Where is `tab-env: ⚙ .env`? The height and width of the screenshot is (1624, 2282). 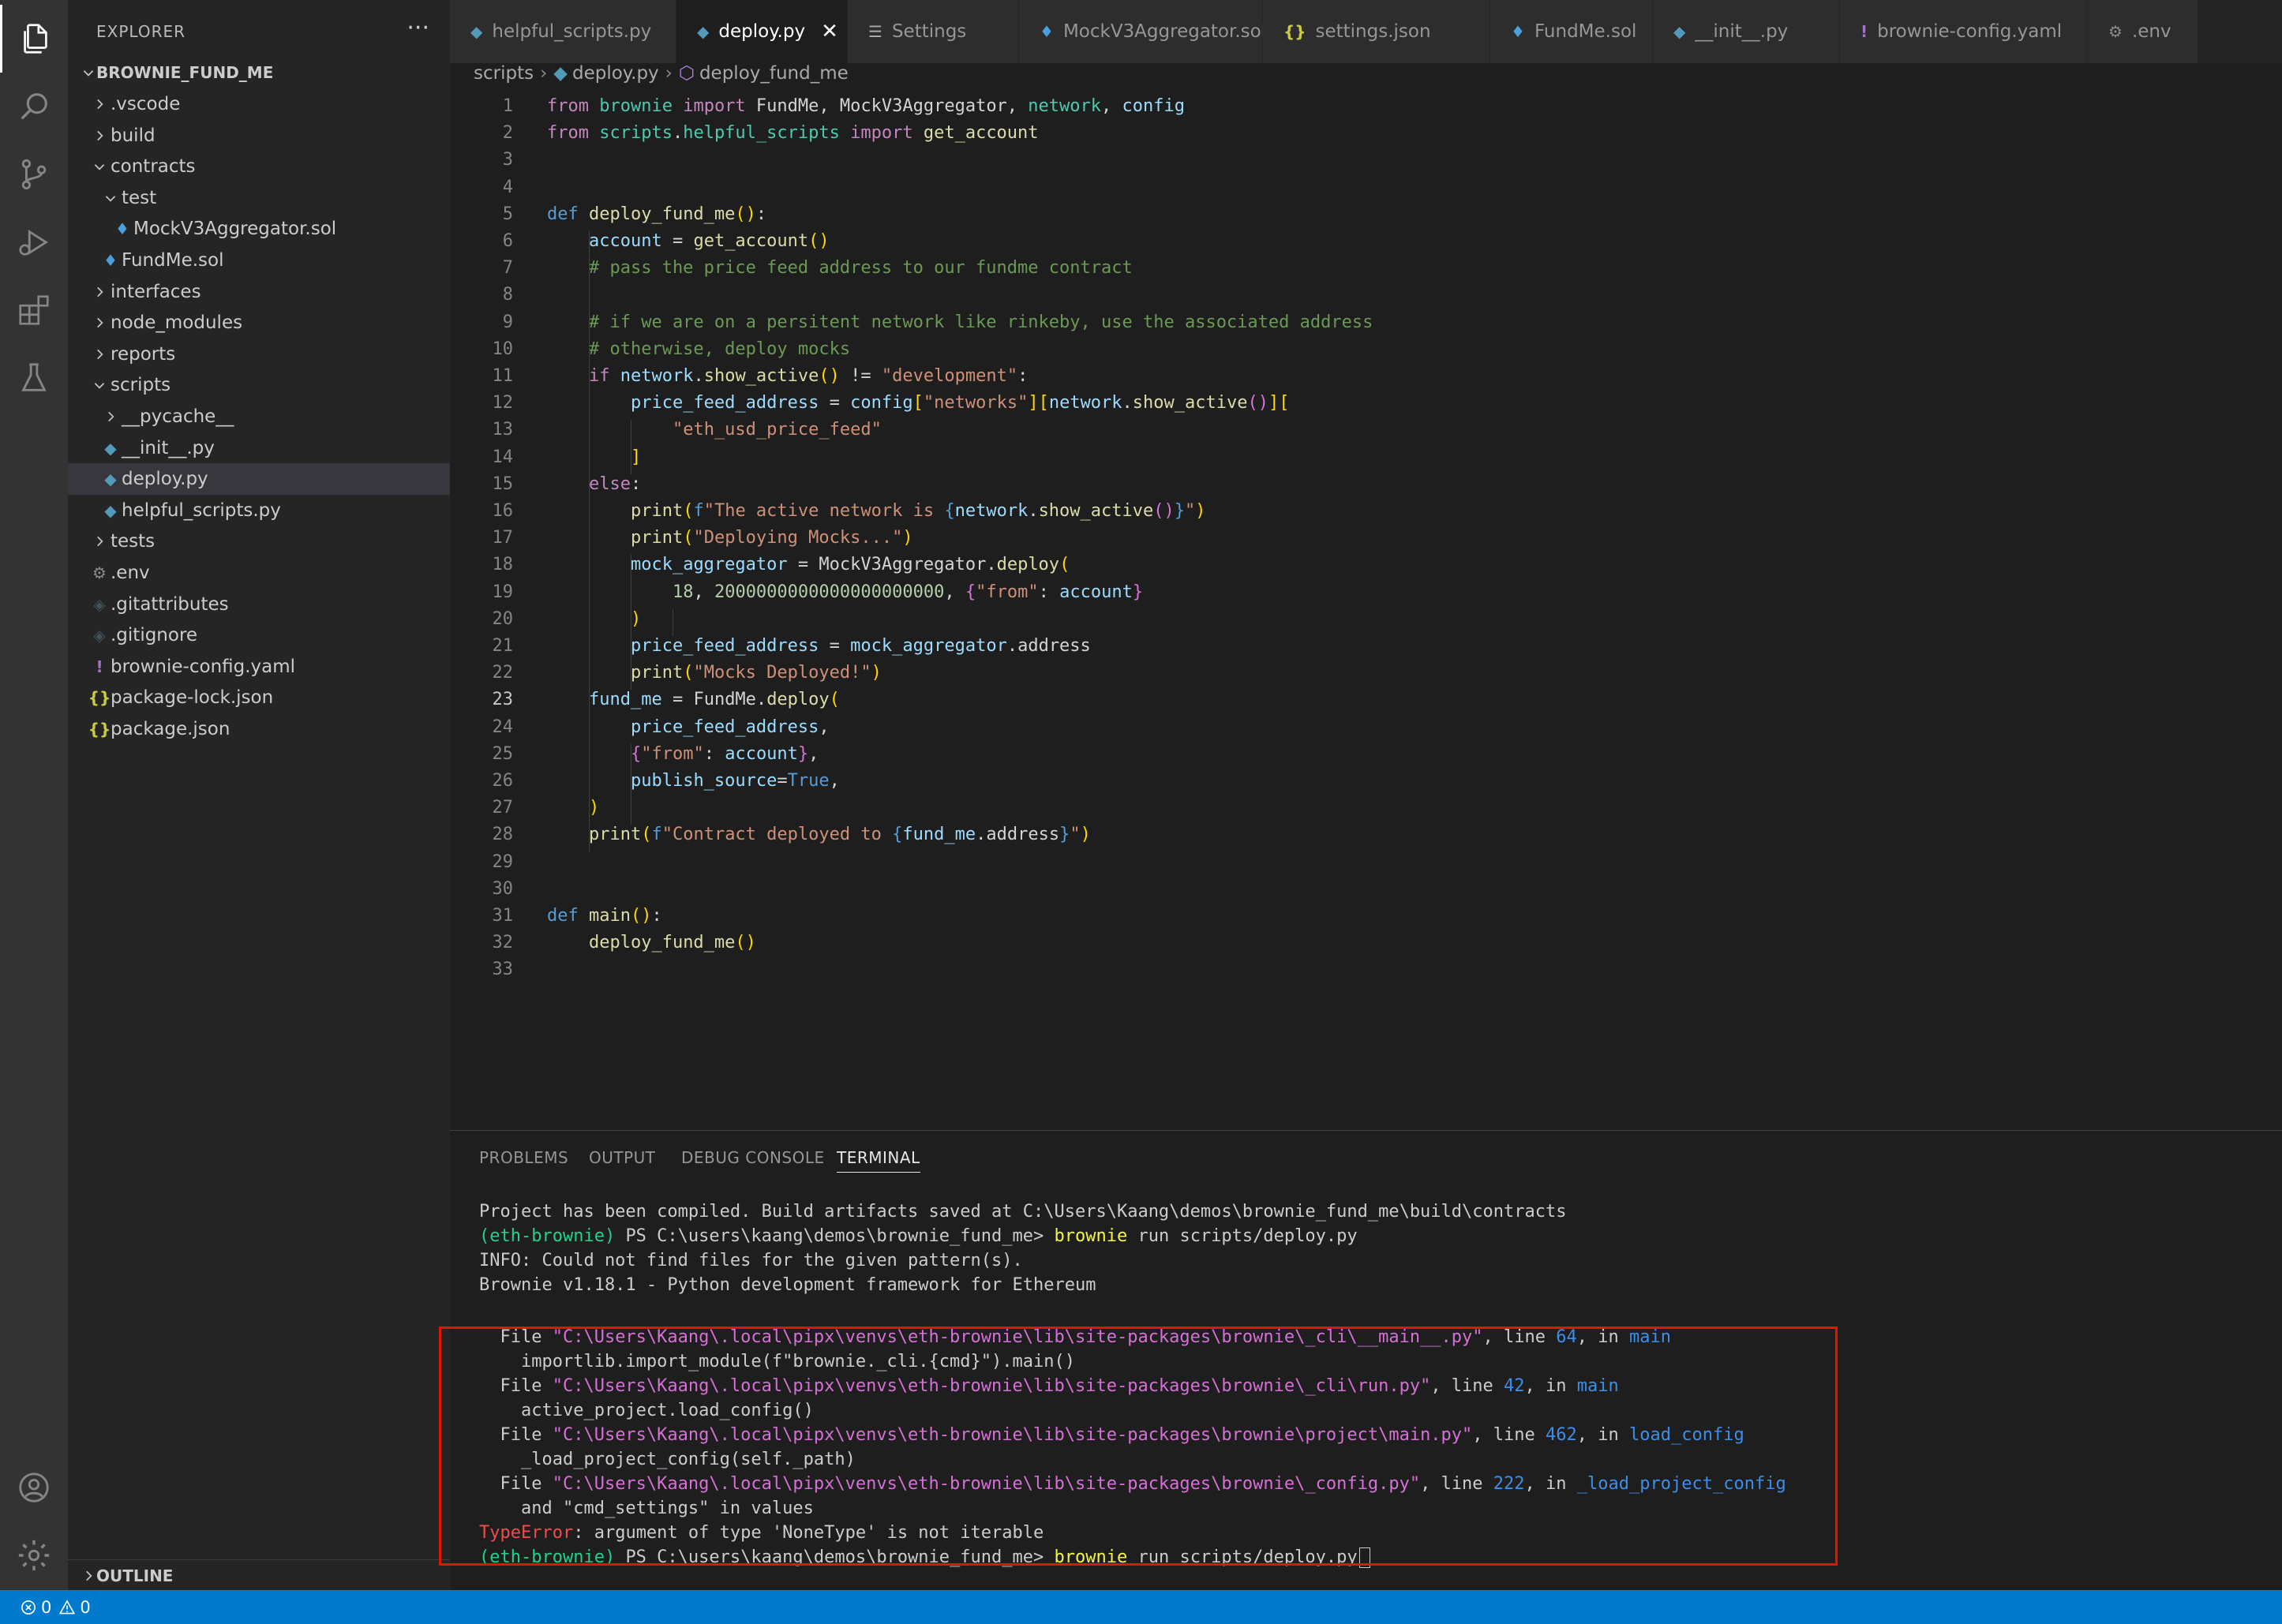 tab-env: ⚙ .env is located at coordinates (2143, 31).